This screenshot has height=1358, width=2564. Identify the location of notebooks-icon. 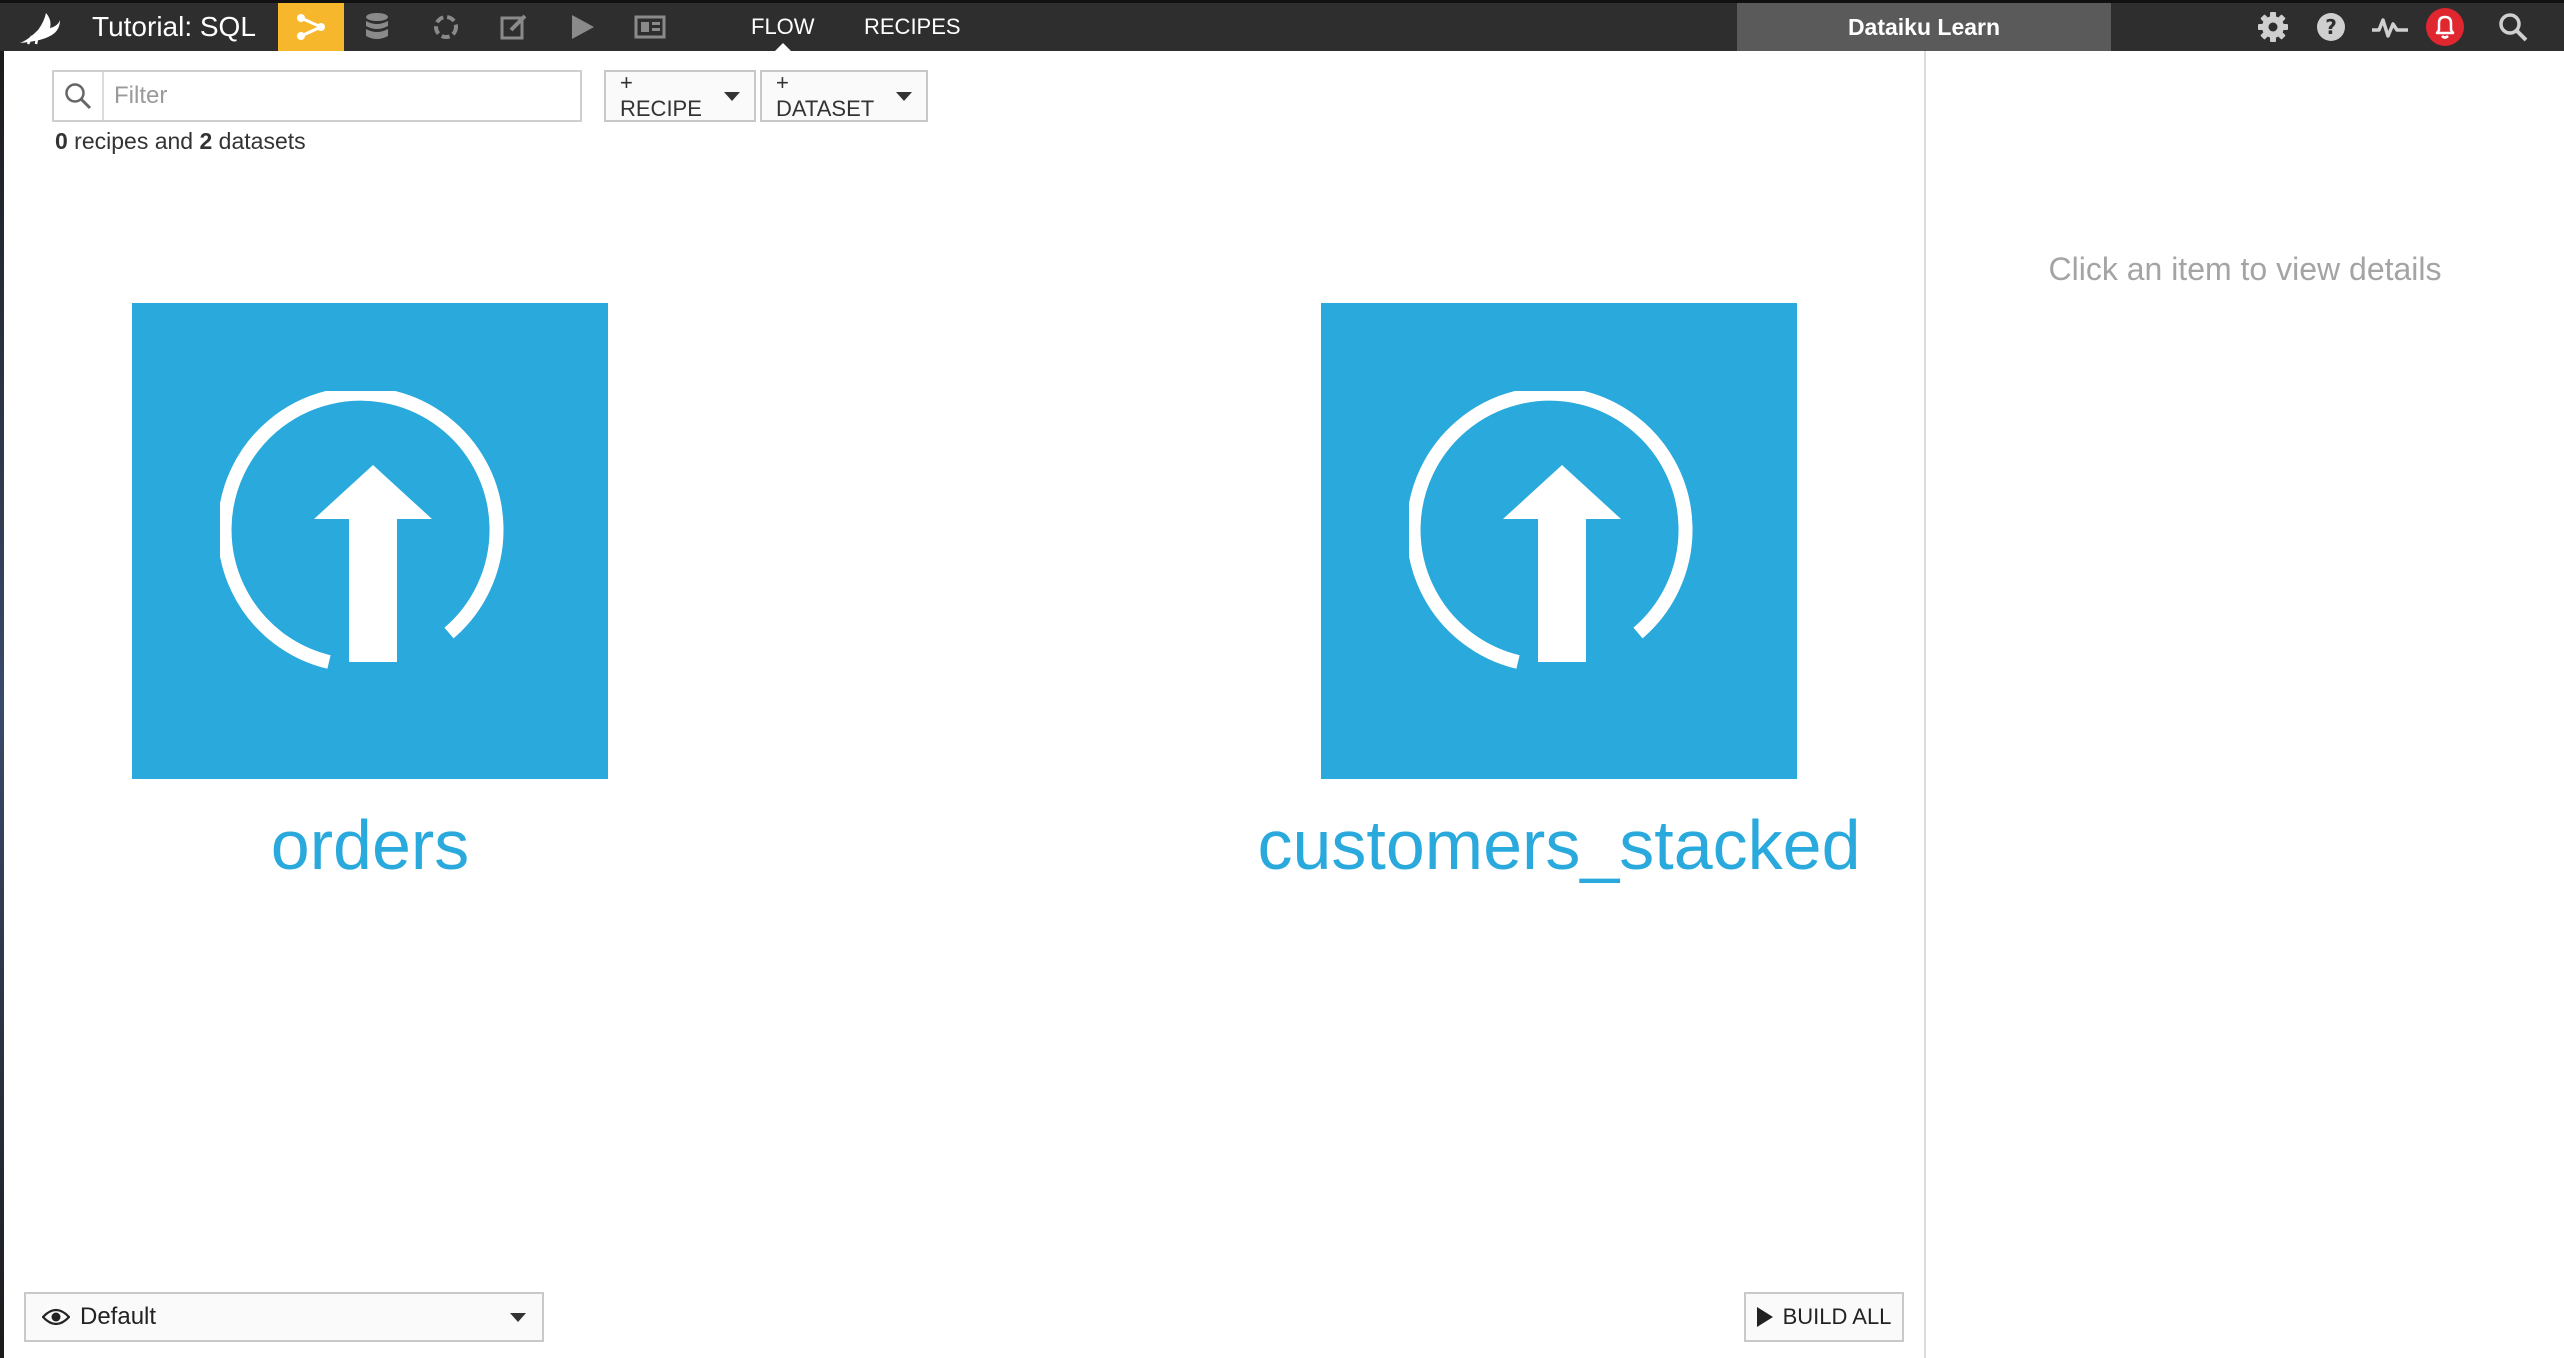
(514, 27).